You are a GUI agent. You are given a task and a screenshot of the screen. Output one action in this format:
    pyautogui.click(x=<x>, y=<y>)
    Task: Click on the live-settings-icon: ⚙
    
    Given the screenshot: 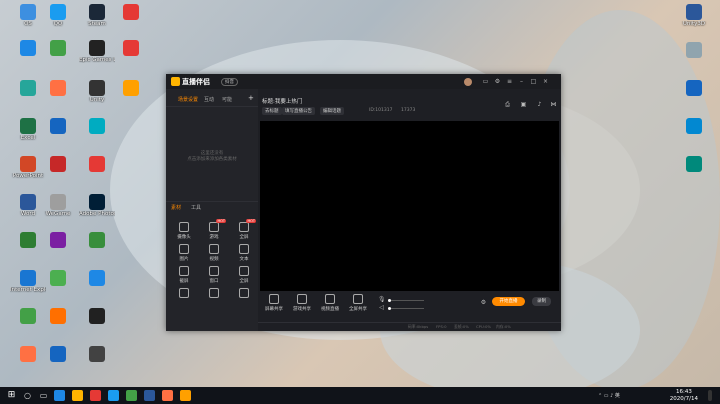 What is the action you would take?
    pyautogui.click(x=483, y=302)
    